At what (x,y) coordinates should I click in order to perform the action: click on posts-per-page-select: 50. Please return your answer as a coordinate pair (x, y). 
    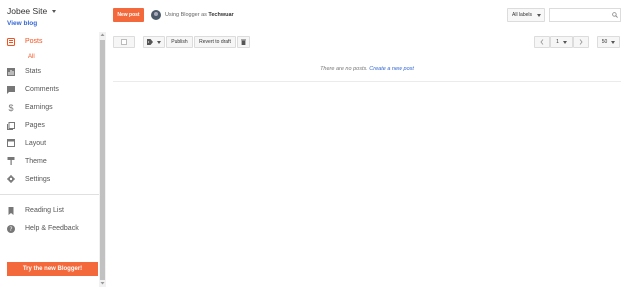
    Looking at the image, I should click on (608, 42).